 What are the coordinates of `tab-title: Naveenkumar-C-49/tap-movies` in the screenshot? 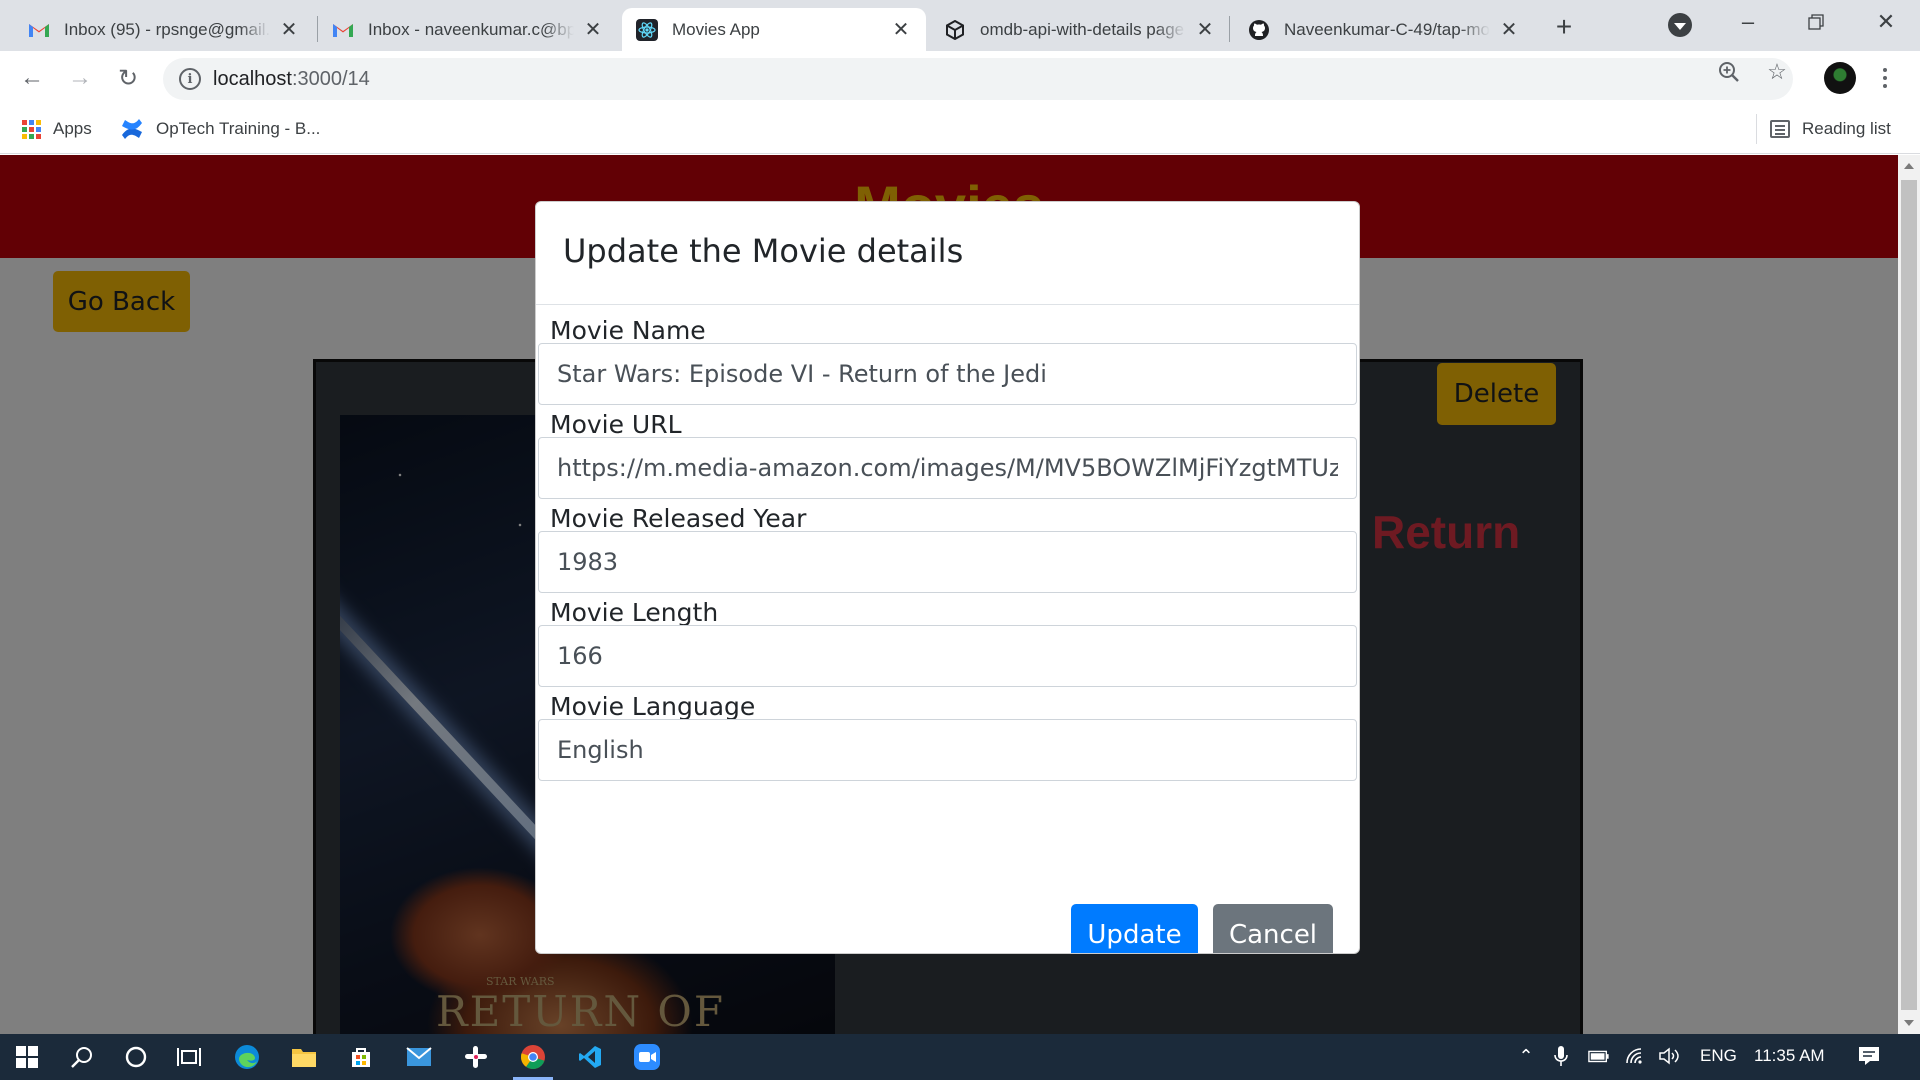 It's located at (1387, 29).